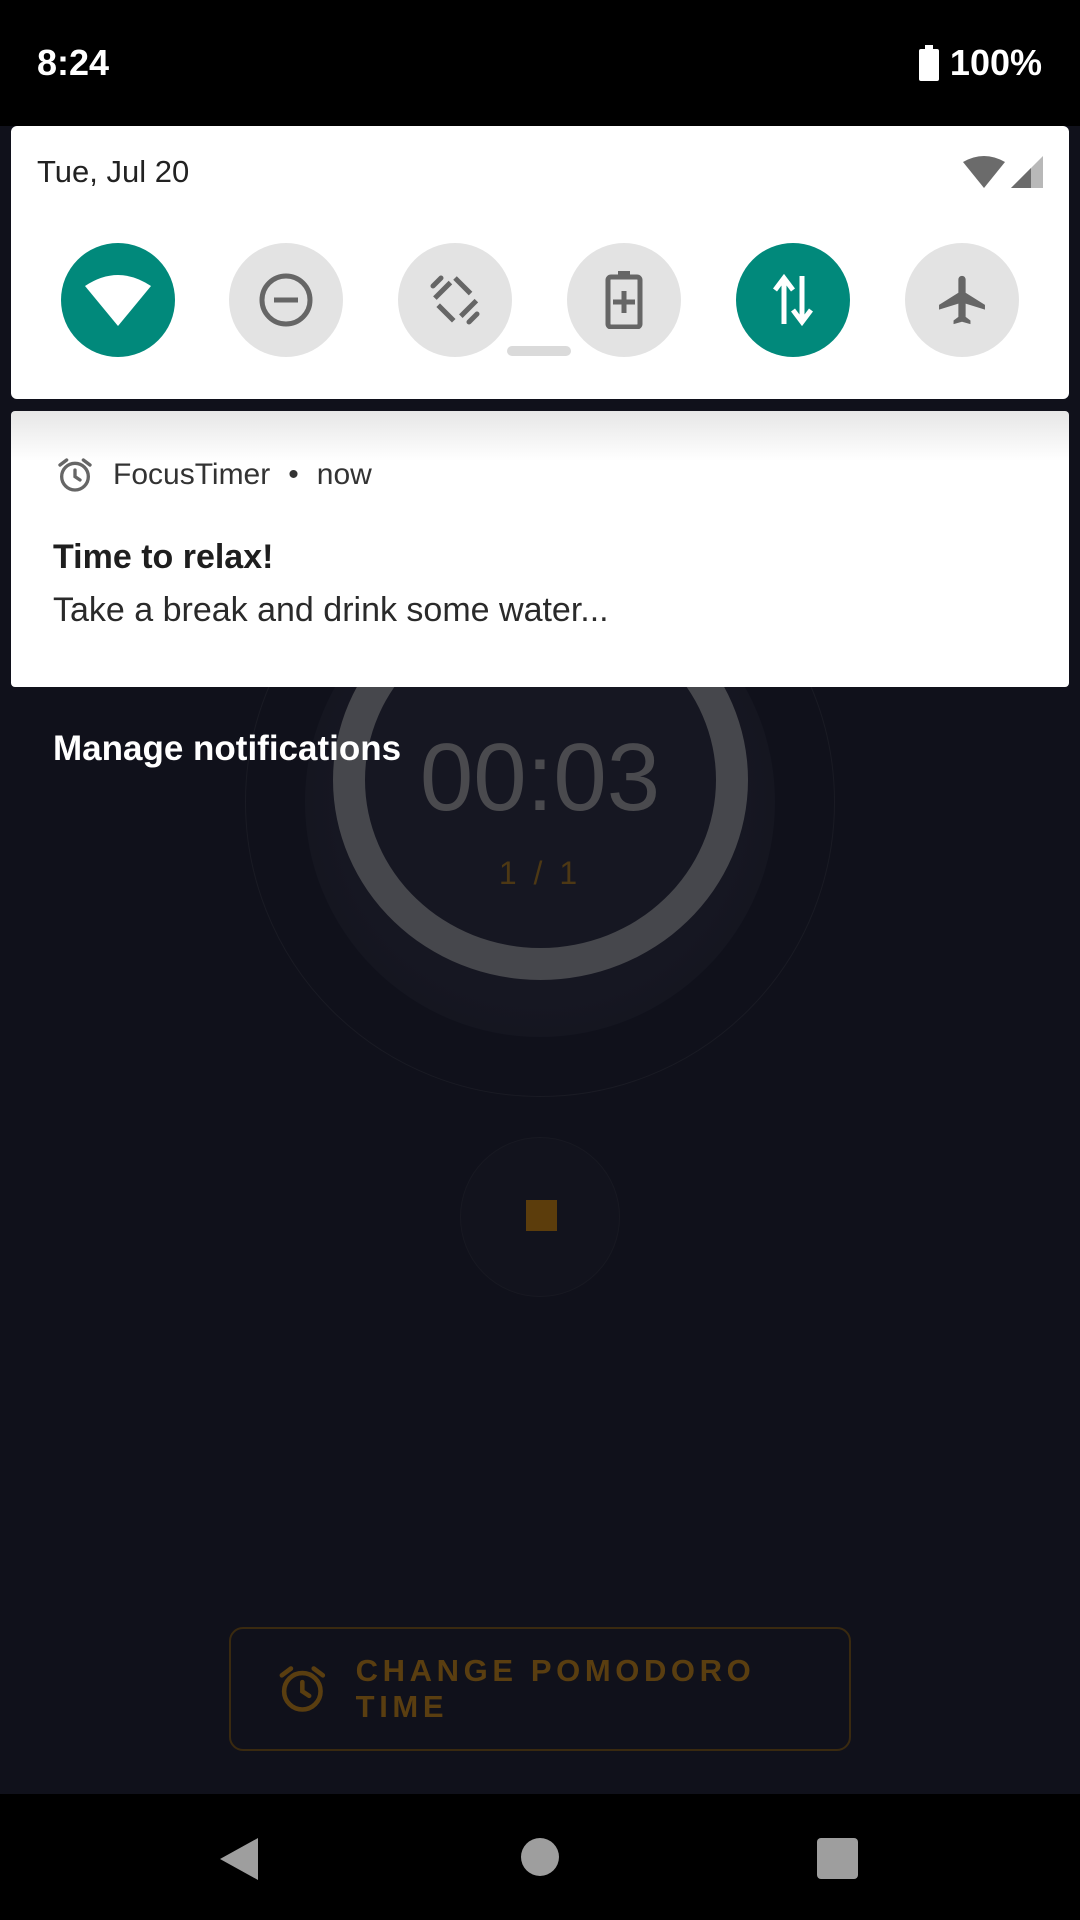  I want to click on tile-airplane-mode, so click(962, 300).